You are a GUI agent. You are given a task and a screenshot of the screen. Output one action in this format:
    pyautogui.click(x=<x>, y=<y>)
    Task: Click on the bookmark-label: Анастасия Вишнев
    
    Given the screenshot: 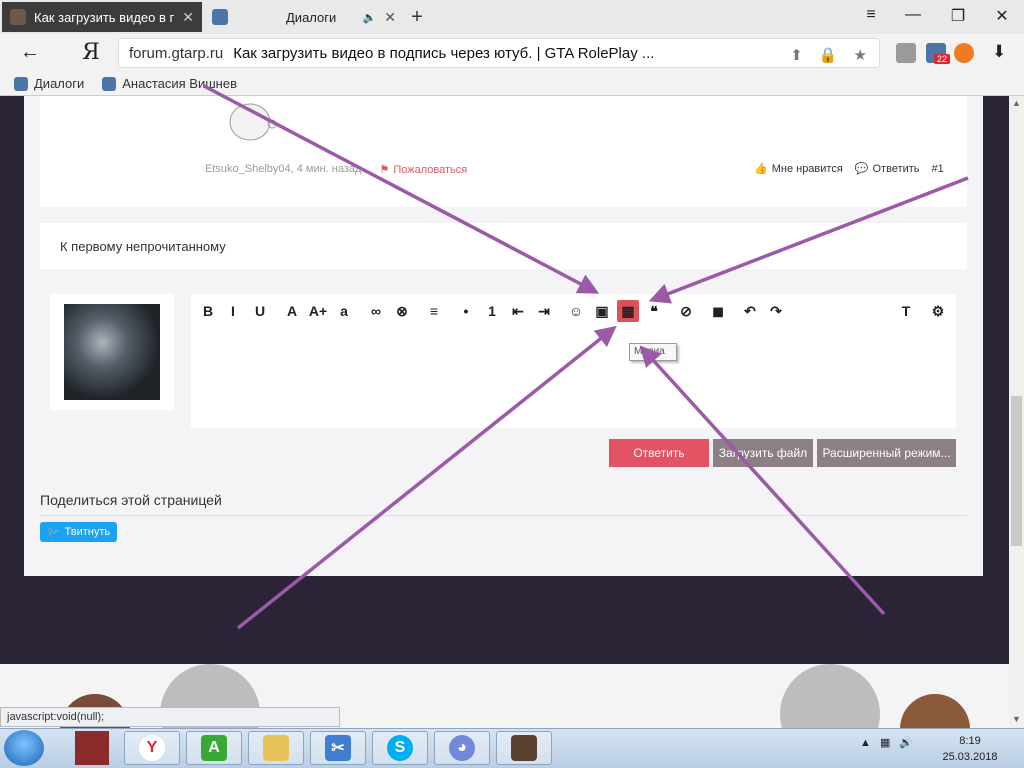 What is the action you would take?
    pyautogui.click(x=179, y=83)
    